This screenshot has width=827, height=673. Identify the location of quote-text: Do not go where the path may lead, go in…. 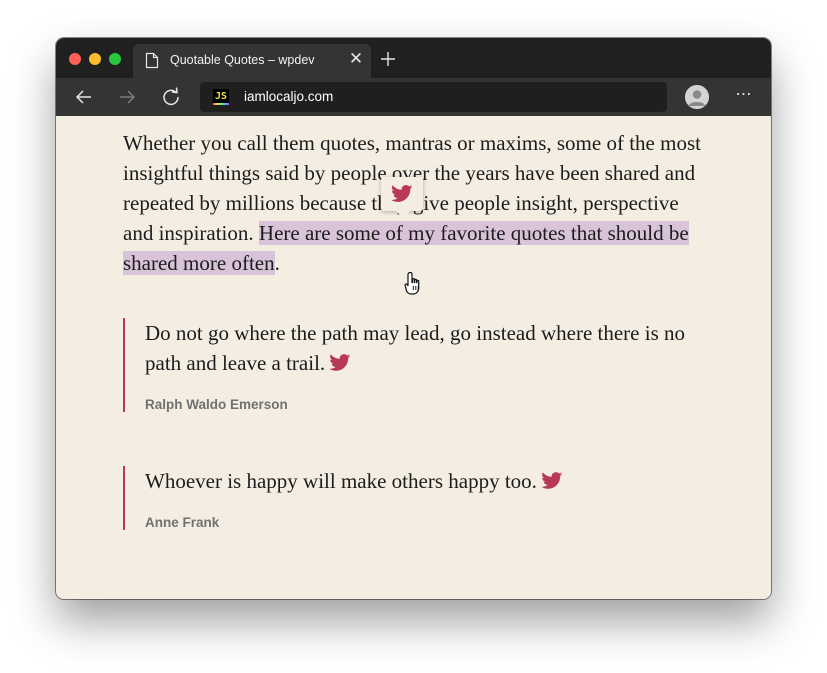
(429, 348).